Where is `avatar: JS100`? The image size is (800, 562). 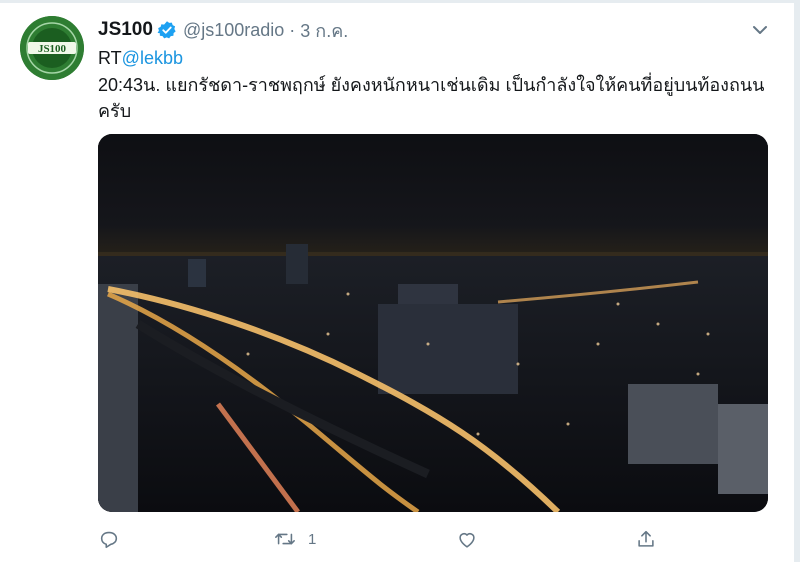
avatar: JS100 is located at coordinates (52, 48).